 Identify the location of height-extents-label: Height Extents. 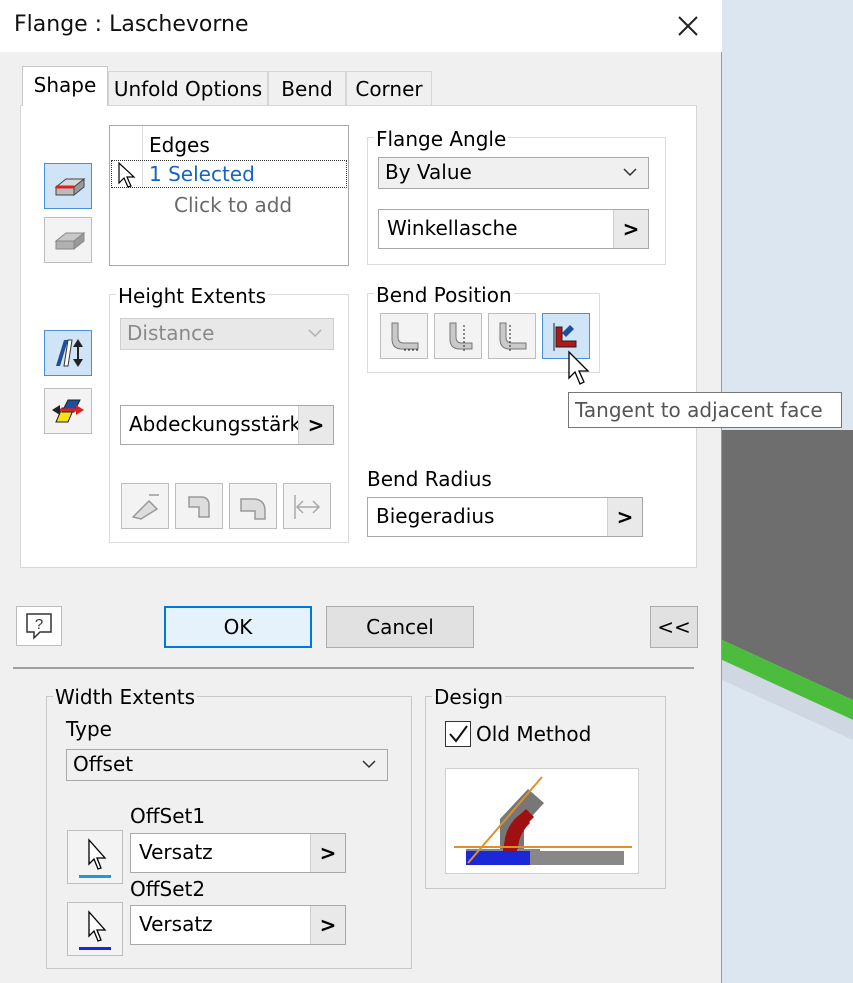
(192, 296).